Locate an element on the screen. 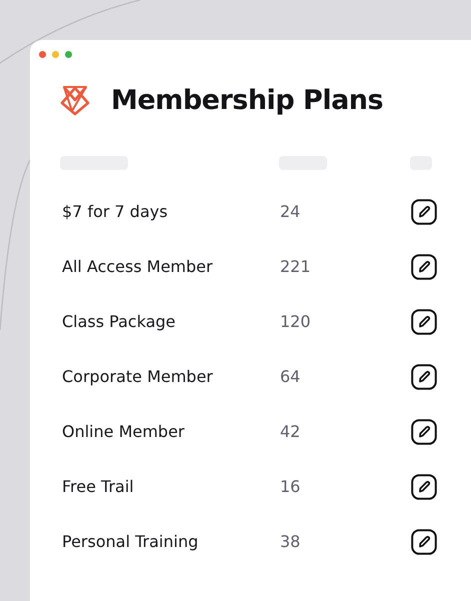 This screenshot has width=471, height=601. plan-name: Online Member is located at coordinates (124, 431).